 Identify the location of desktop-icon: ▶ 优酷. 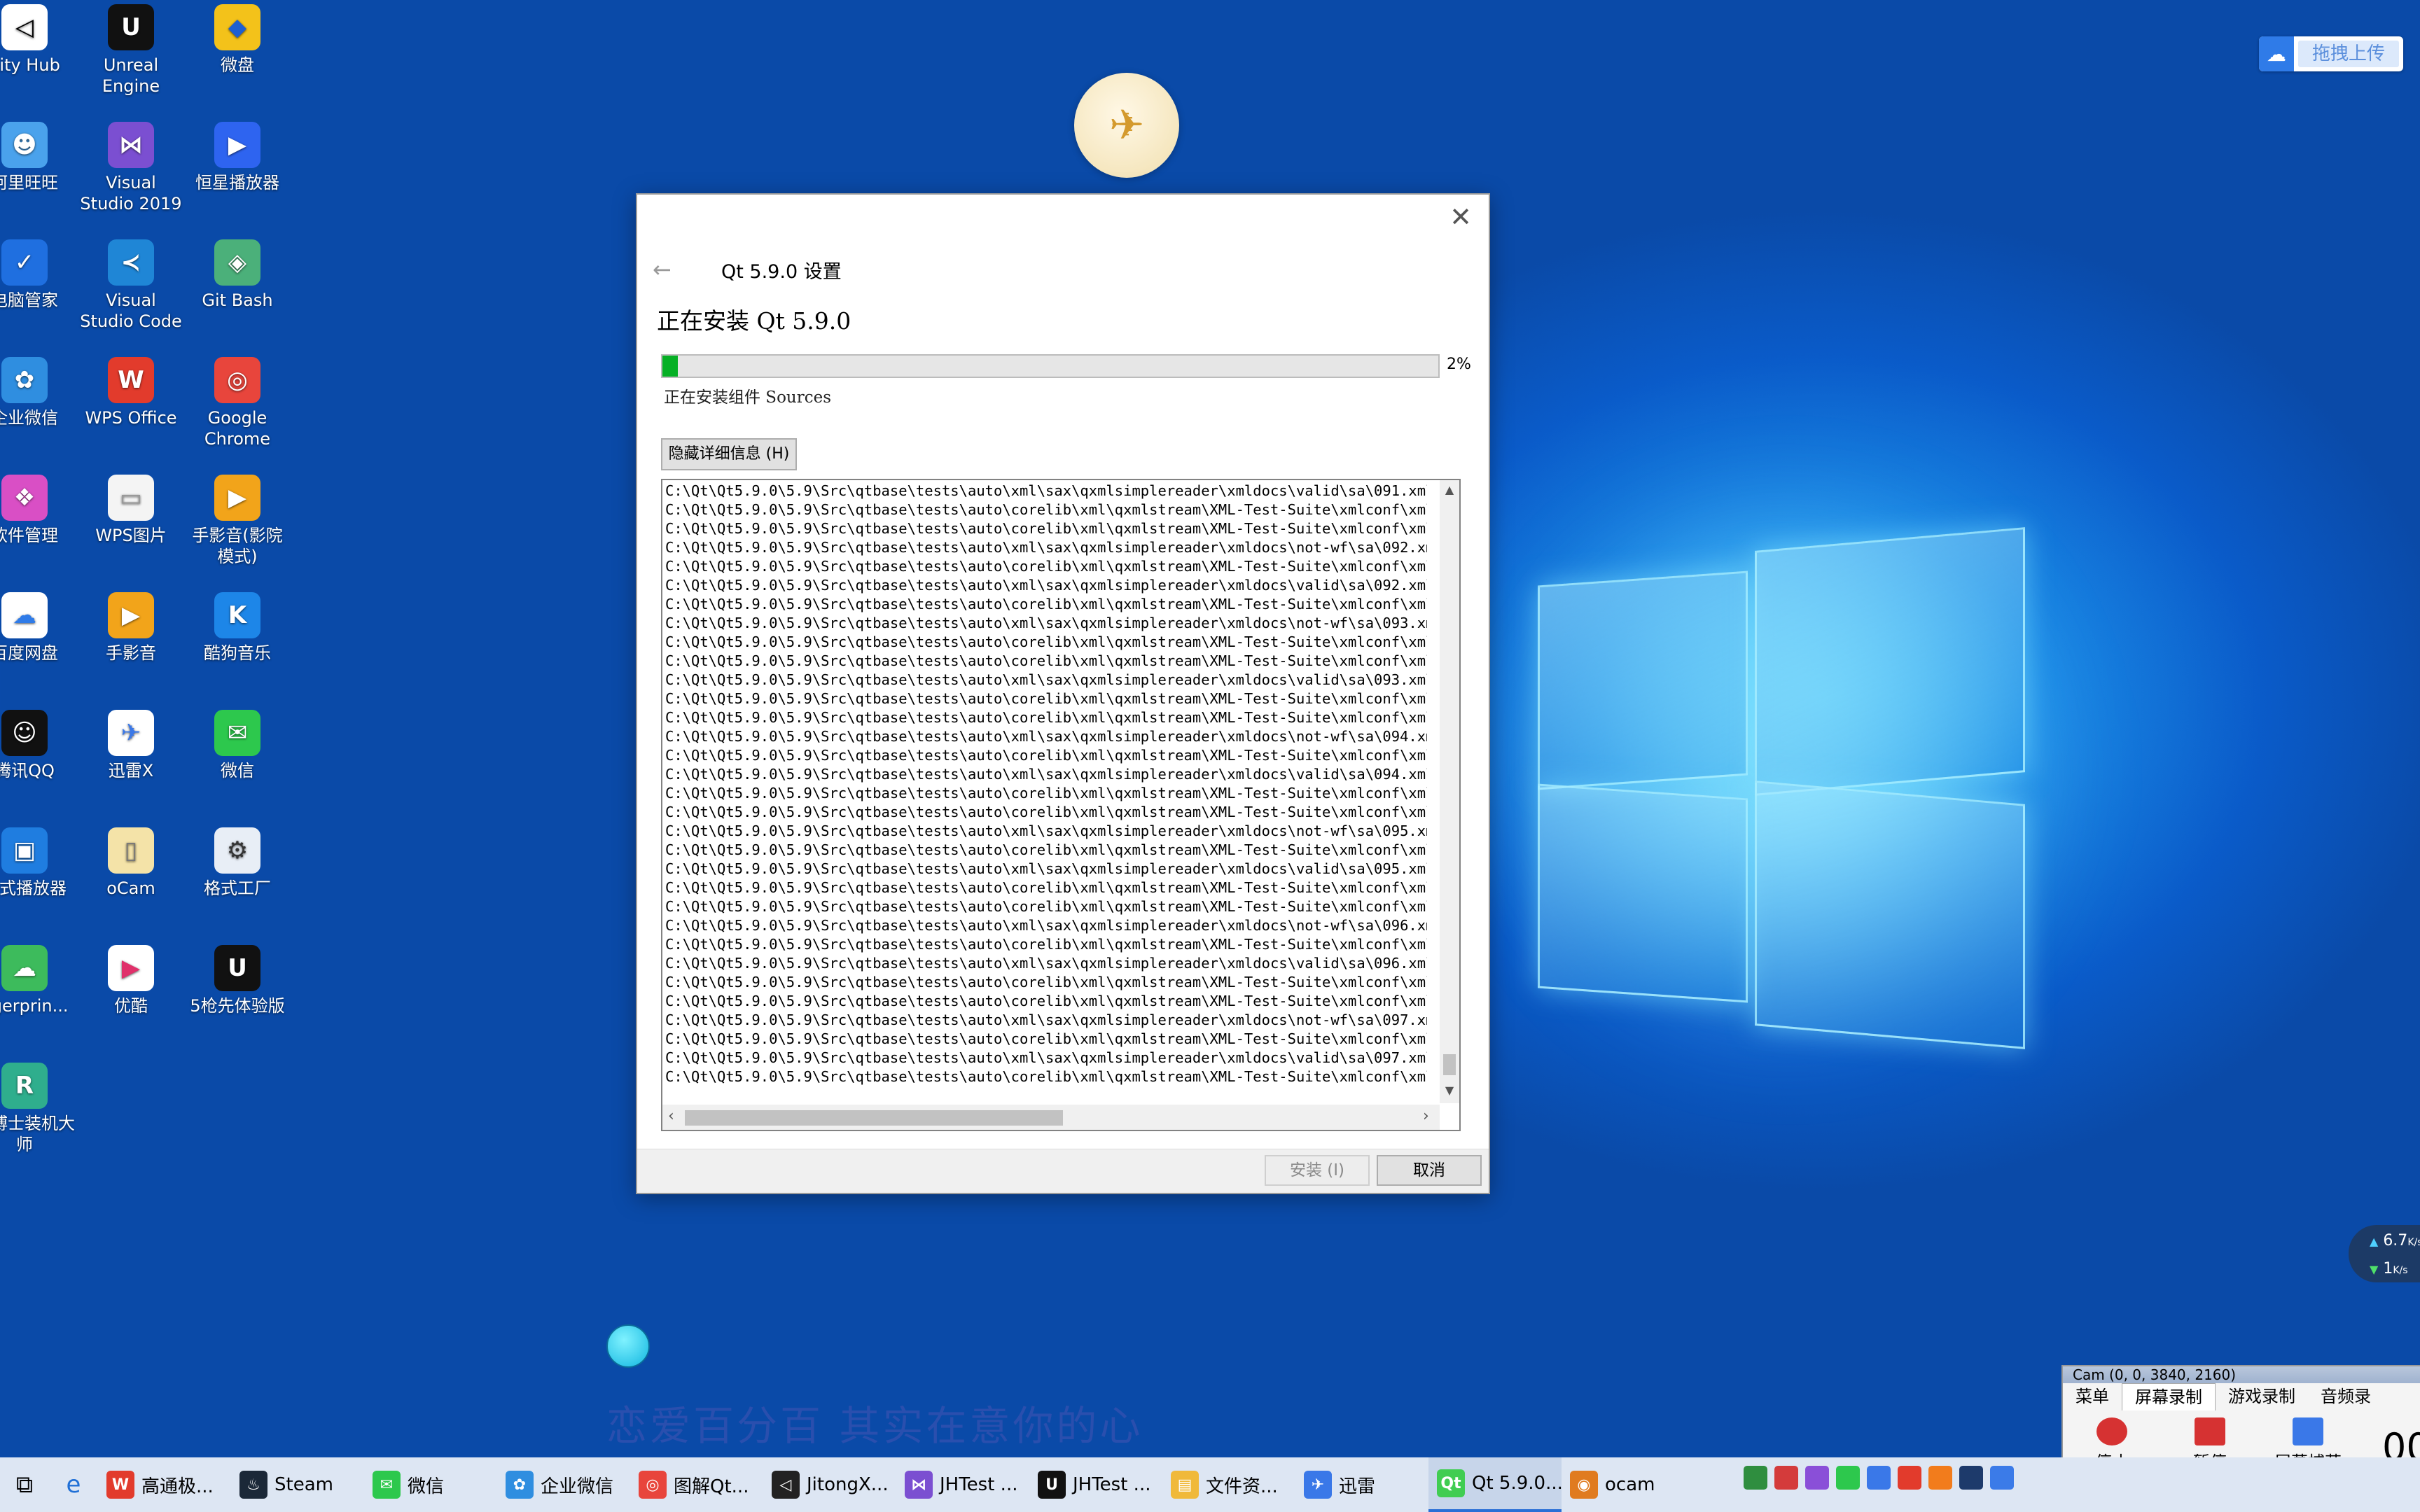
(130, 980).